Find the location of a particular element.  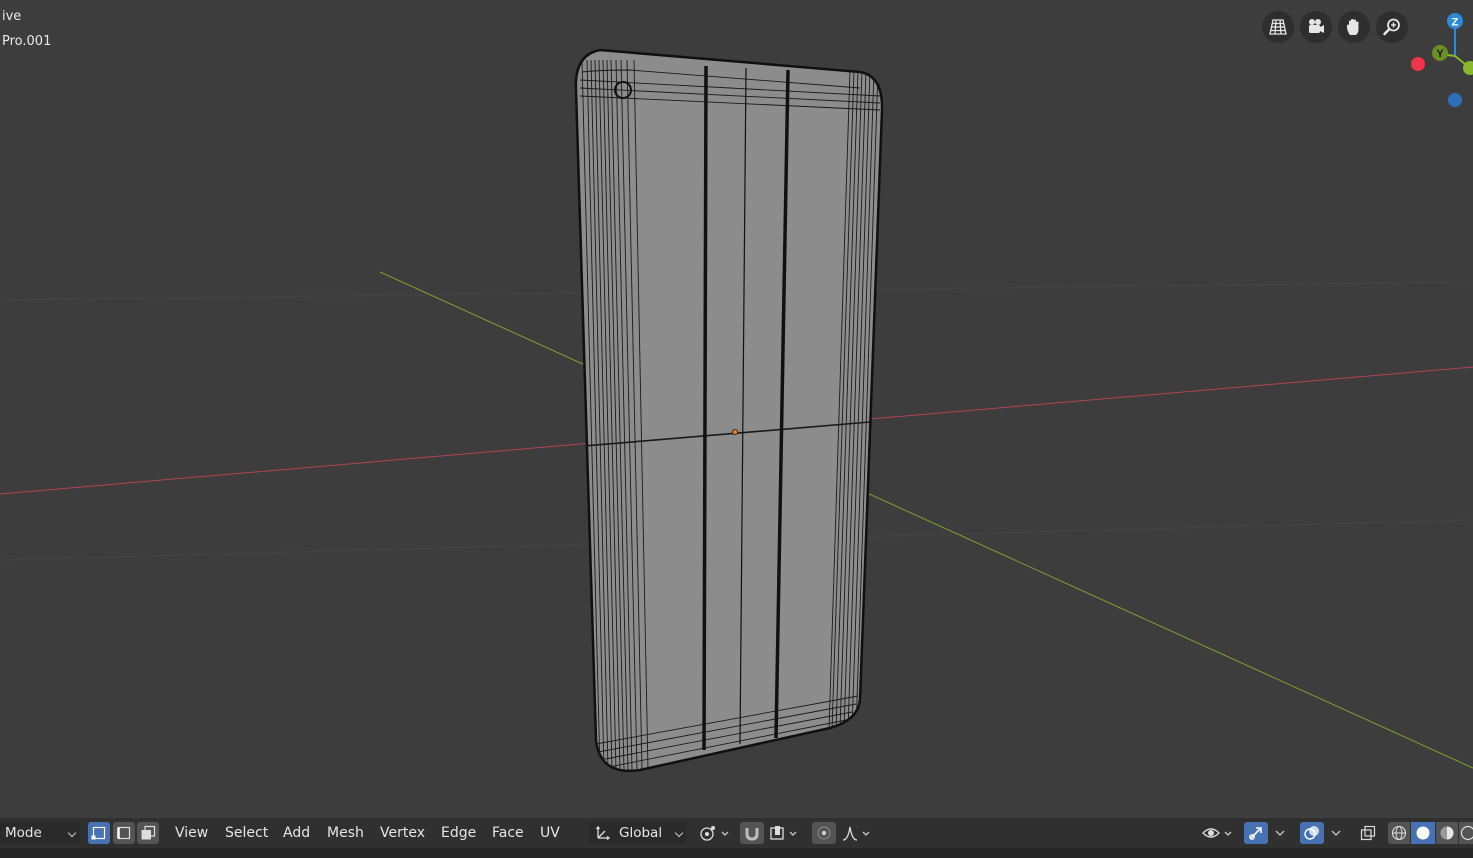

mode-dropdown: Mode is located at coordinates (40, 833).